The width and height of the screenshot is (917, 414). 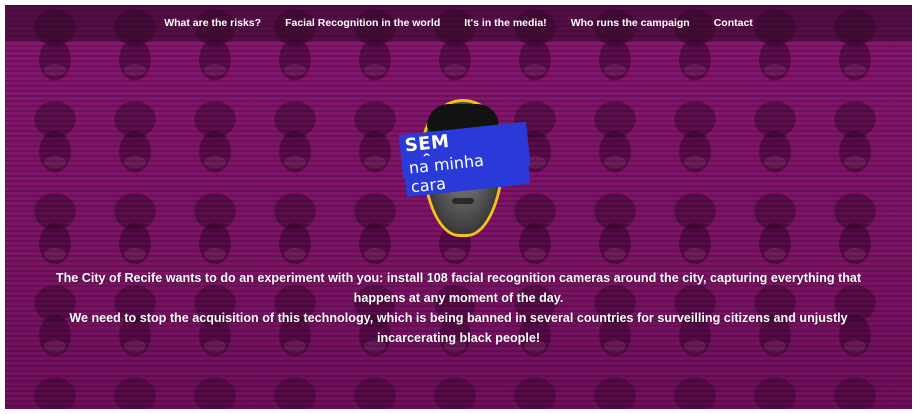 What do you see at coordinates (733, 23) in the screenshot?
I see `nav-contact: Contact` at bounding box center [733, 23].